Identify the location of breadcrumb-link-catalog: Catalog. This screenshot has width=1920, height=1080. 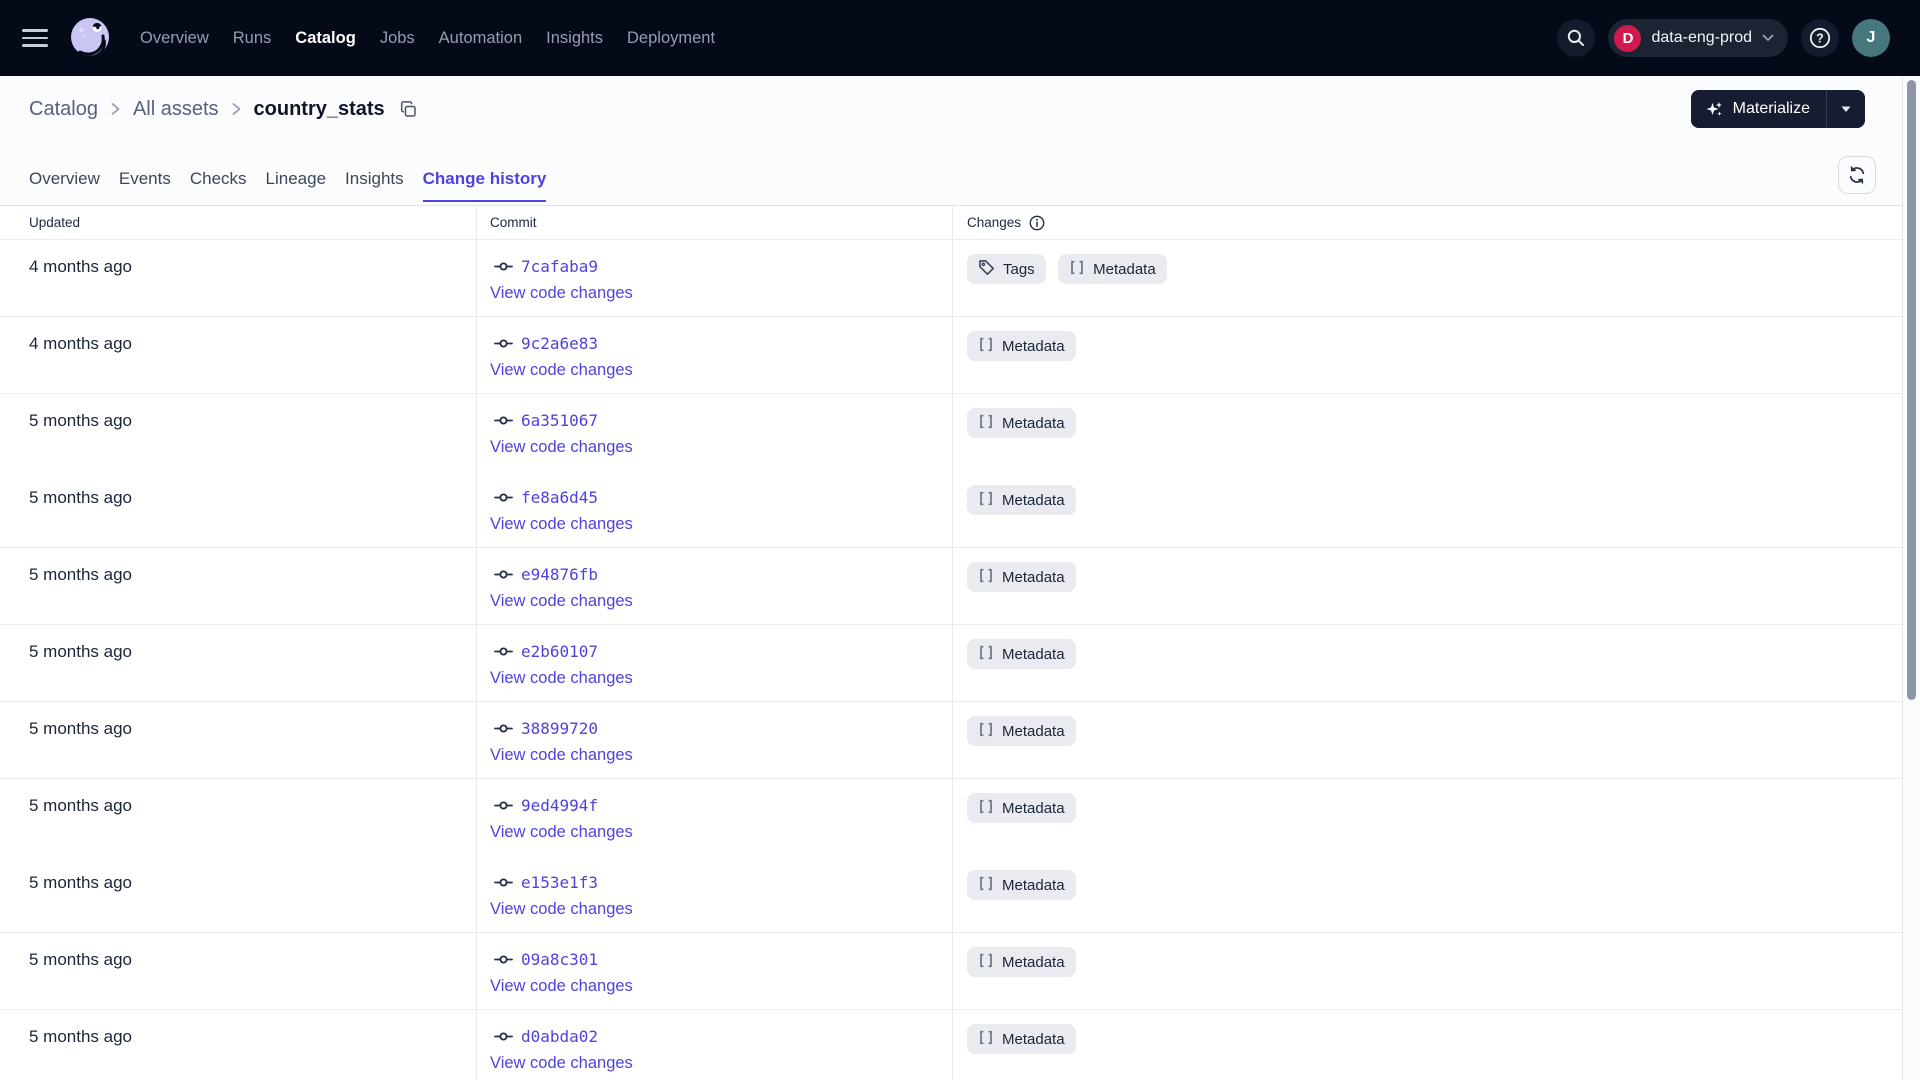
(63, 109).